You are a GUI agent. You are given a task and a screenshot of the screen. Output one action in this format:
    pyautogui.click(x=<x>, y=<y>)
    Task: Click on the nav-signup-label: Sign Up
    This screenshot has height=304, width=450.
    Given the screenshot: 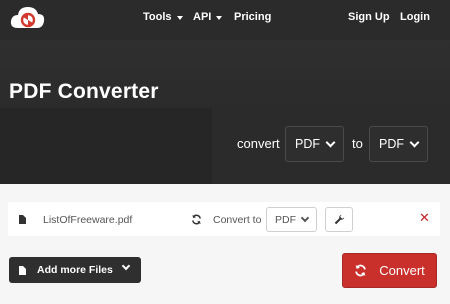 What is the action you would take?
    pyautogui.click(x=369, y=17)
    